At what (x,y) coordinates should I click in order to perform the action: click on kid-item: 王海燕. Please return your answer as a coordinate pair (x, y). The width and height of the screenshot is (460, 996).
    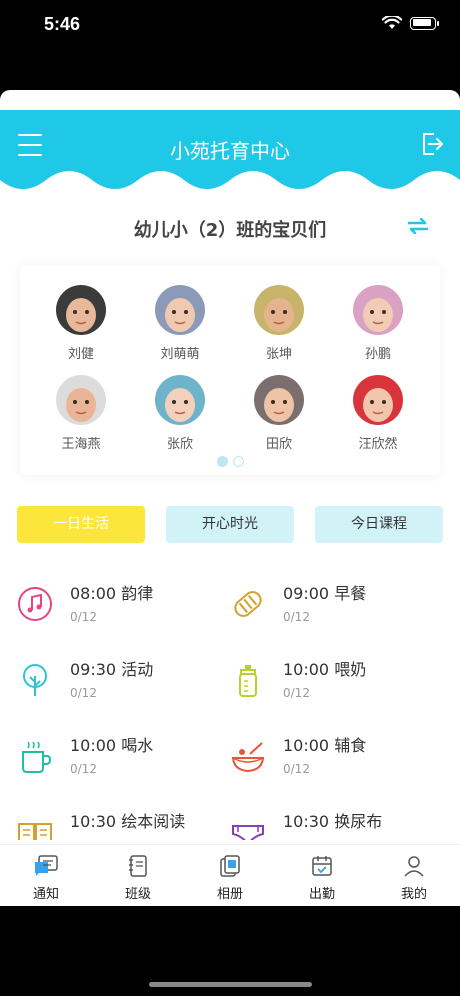
    Looking at the image, I should click on (81, 413).